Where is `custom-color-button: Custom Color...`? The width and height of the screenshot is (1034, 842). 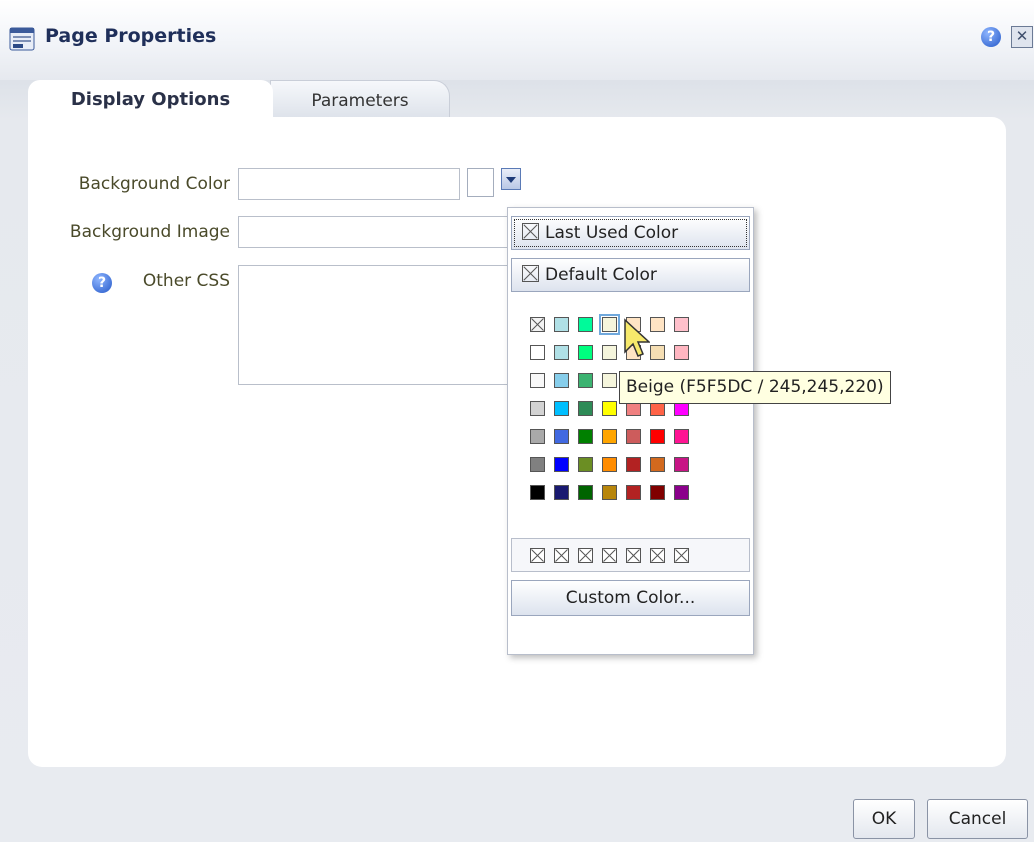 custom-color-button: Custom Color... is located at coordinates (630, 598).